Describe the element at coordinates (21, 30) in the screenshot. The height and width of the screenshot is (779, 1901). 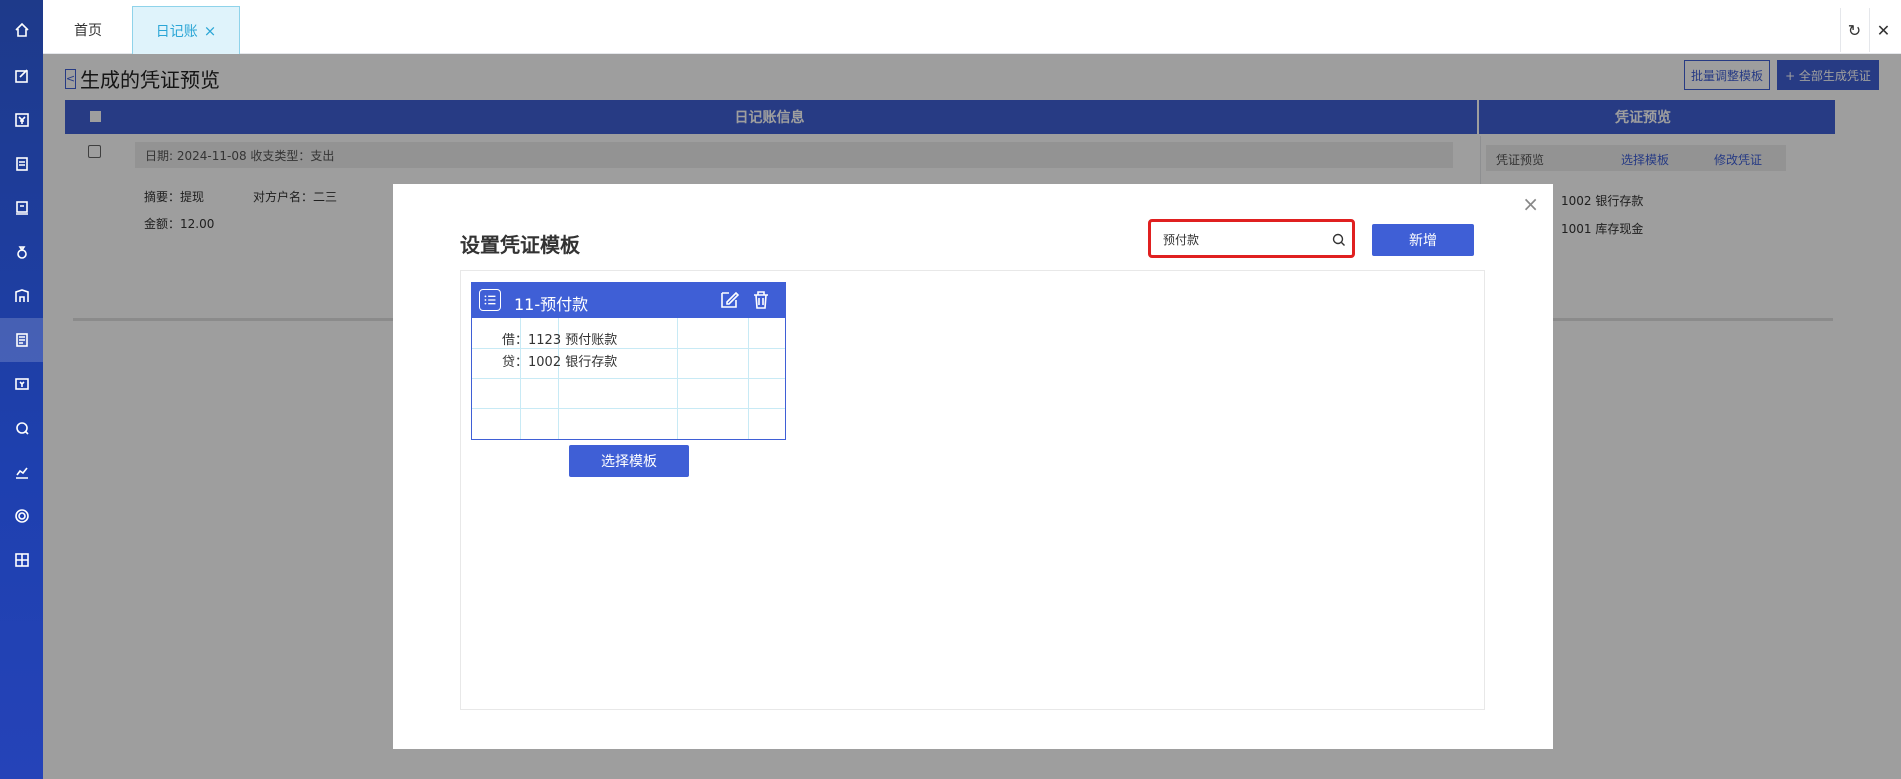
I see `home-icon` at that location.